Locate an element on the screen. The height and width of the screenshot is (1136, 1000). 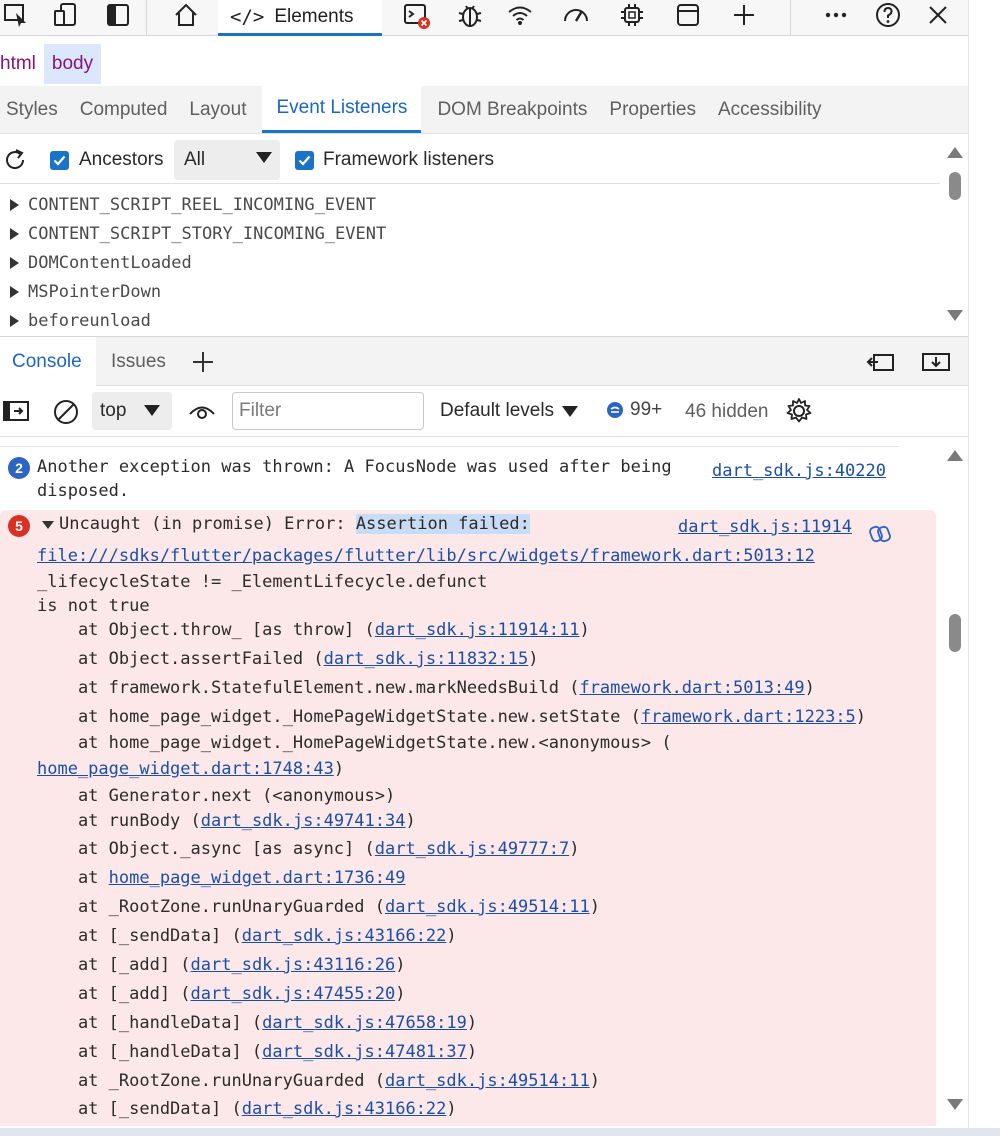
stack-frame: at [_add] (dart_sdk.js:47455:20) is located at coordinates (221, 994).